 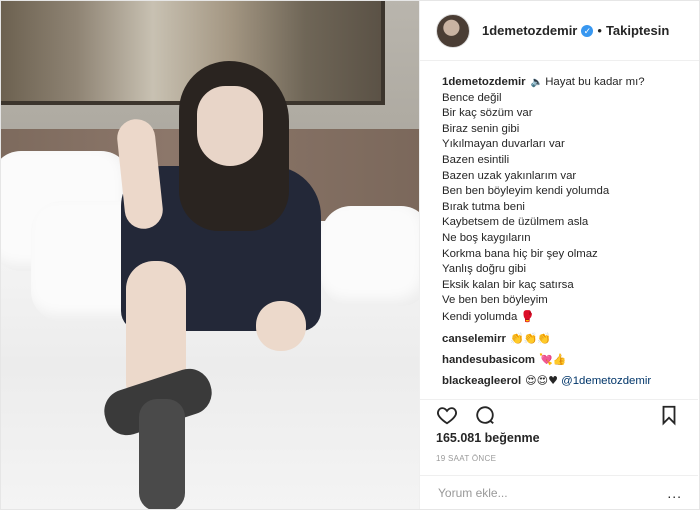 I want to click on caption-line: Kaybetsem de üzülmem asla, so click(x=515, y=222).